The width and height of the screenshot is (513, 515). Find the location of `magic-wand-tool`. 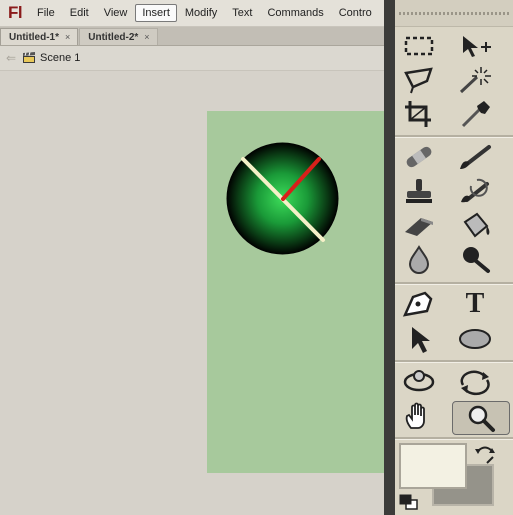

magic-wand-tool is located at coordinates (475, 80).